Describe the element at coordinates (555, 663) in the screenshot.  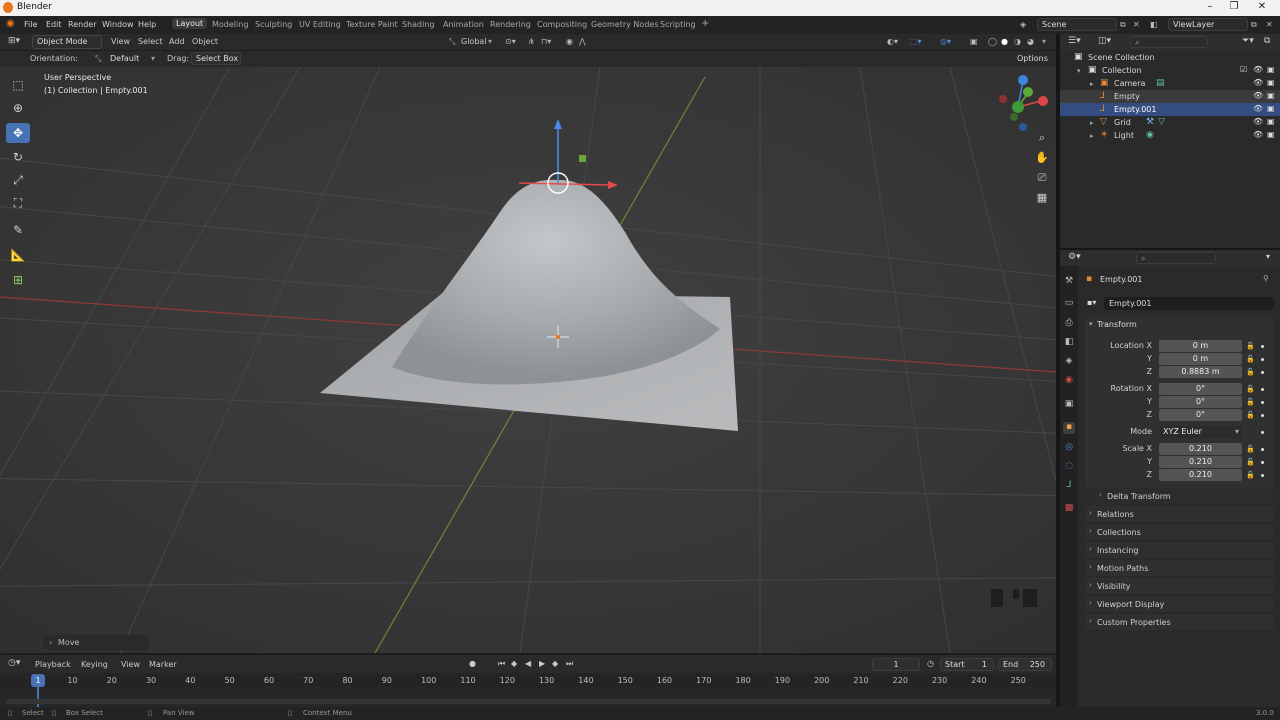
I see `next-keyframe-icon: ◆` at that location.